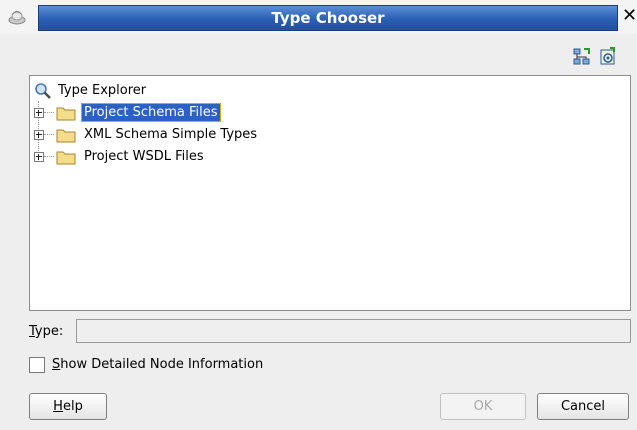  Describe the element at coordinates (310, 112) in the screenshot. I see `tree-node-project-schema-files: Project Schema Files` at that location.